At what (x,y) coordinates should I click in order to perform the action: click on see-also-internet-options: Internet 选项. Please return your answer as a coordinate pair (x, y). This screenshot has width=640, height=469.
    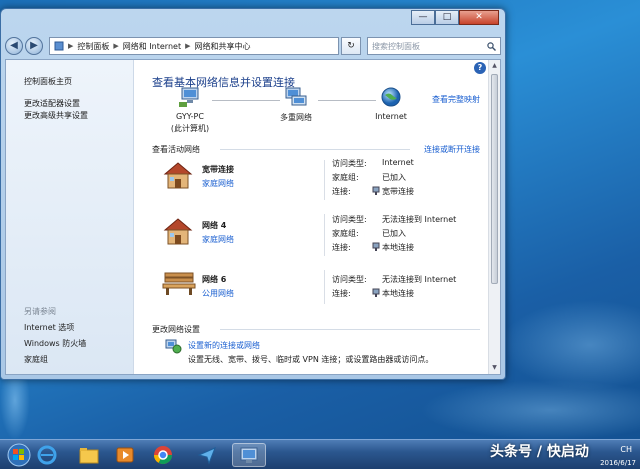
    Looking at the image, I should click on (49, 327).